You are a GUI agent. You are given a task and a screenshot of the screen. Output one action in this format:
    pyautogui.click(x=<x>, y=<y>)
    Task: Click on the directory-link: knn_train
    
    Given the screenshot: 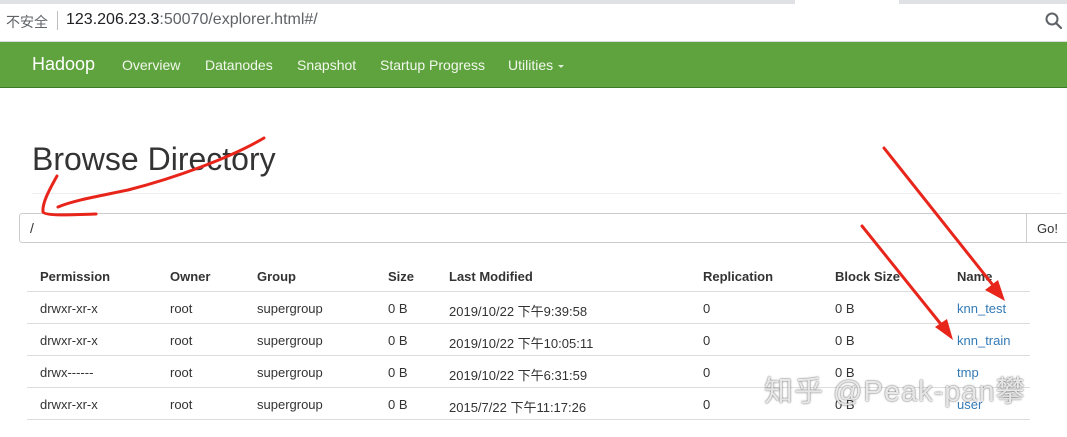 What is the action you would take?
    pyautogui.click(x=983, y=340)
    